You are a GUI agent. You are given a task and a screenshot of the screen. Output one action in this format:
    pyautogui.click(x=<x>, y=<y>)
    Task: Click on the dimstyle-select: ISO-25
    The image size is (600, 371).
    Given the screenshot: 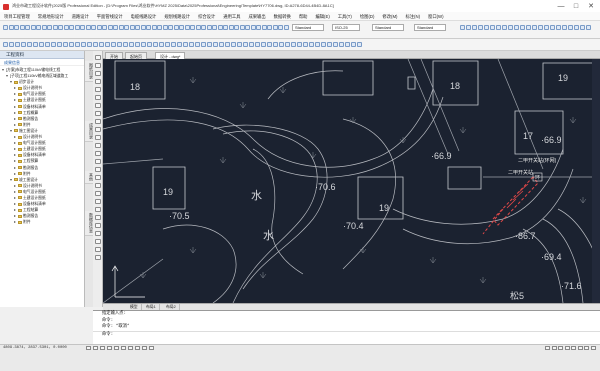 What is the action you would take?
    pyautogui.click(x=346, y=27)
    